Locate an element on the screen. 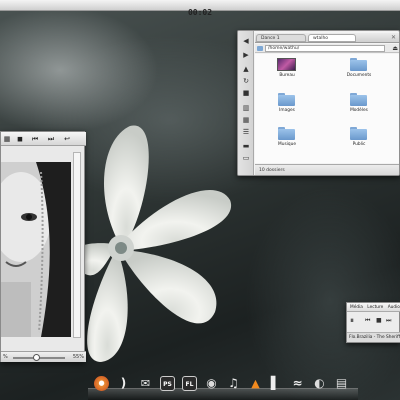 This screenshot has width=400, height=400. zoom-out-label: % is located at coordinates (5, 357).